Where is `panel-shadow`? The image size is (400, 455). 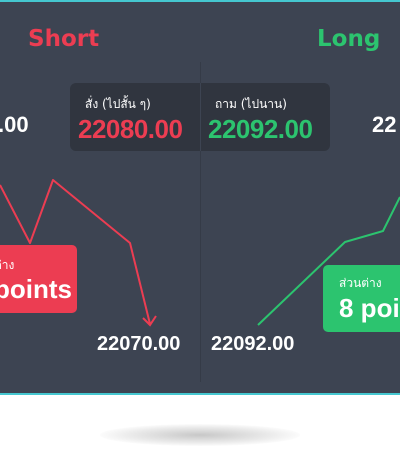
panel-shadow is located at coordinates (200, 435).